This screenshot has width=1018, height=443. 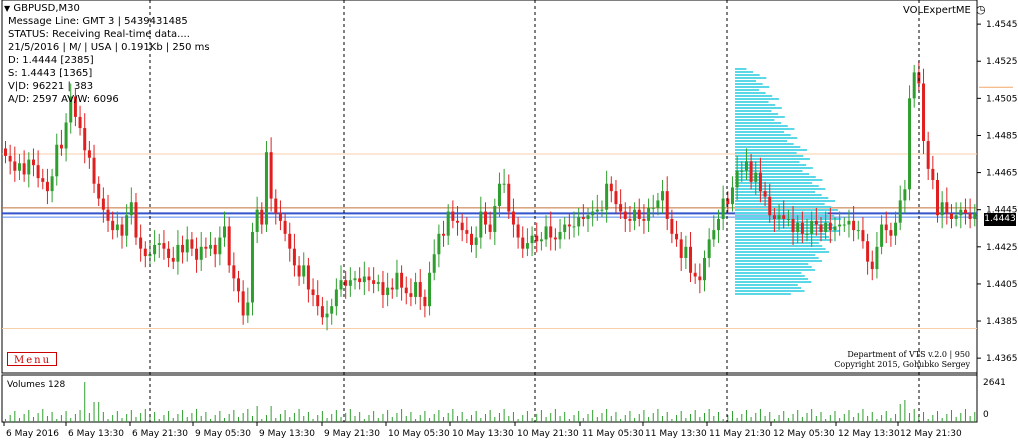 What do you see at coordinates (7, 8) in the screenshot?
I see `dropdown-arrow-icon: ▼` at bounding box center [7, 8].